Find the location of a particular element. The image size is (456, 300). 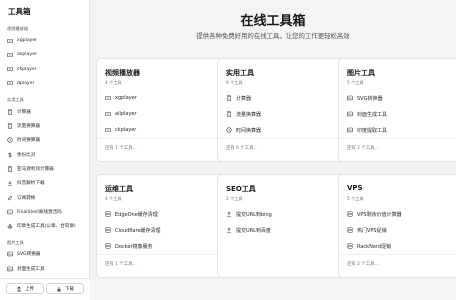

sidebar-item: dplayer is located at coordinates (45, 83).